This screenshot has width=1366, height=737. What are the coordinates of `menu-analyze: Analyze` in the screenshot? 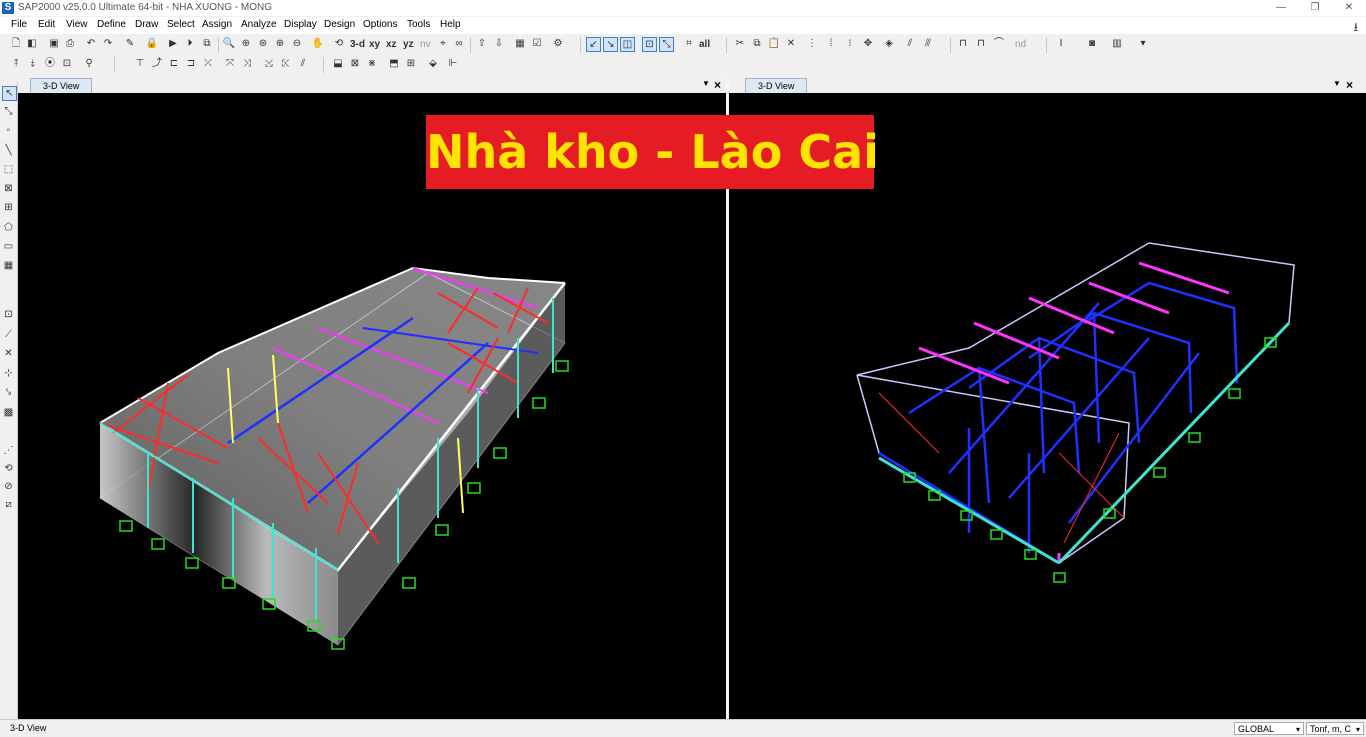 It's located at (259, 24).